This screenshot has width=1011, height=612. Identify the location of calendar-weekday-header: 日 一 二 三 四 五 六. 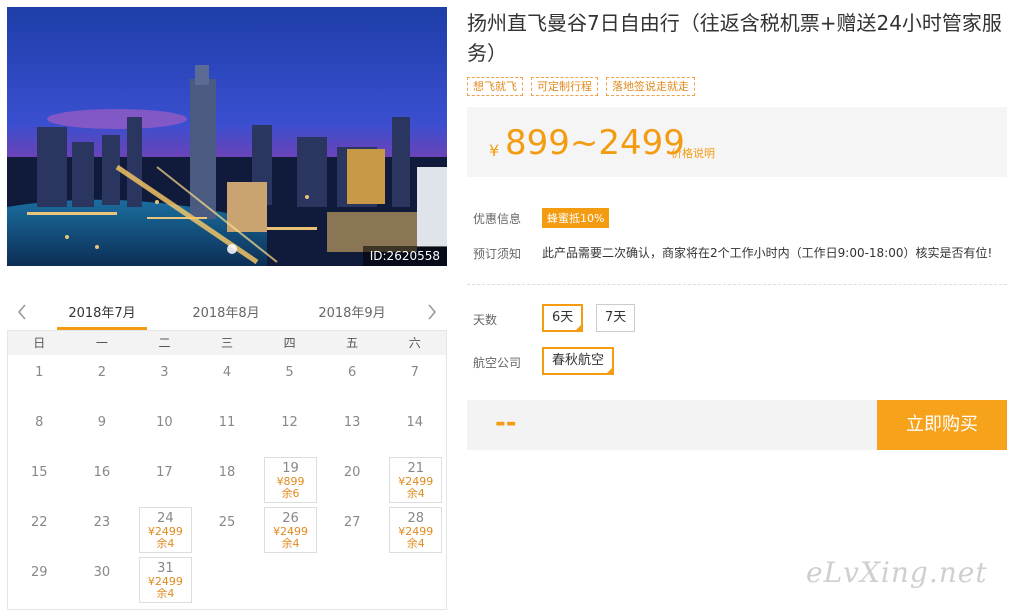
(227, 343).